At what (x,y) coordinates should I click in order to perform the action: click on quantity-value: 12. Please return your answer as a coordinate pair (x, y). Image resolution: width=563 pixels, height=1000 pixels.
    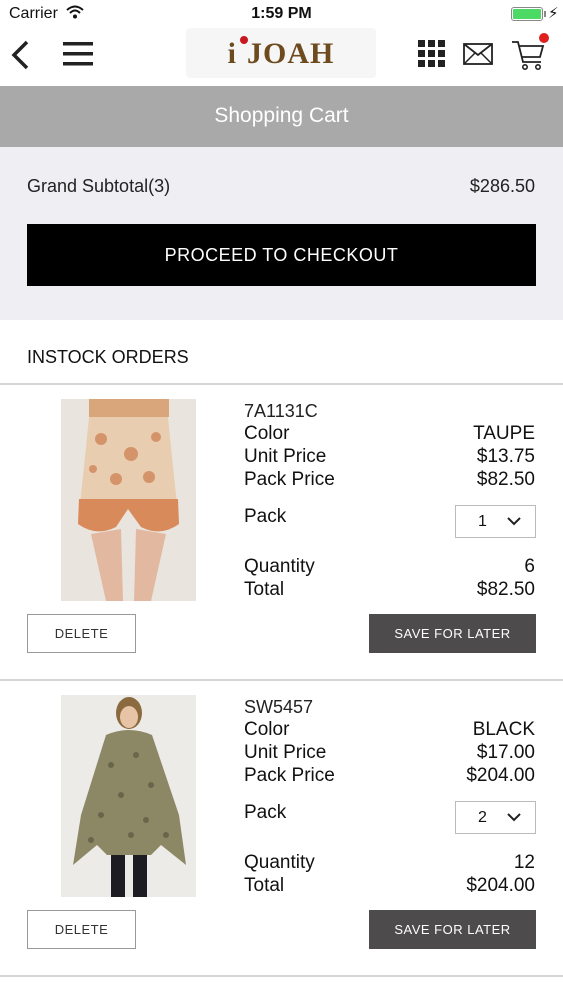
    Looking at the image, I should click on (524, 862).